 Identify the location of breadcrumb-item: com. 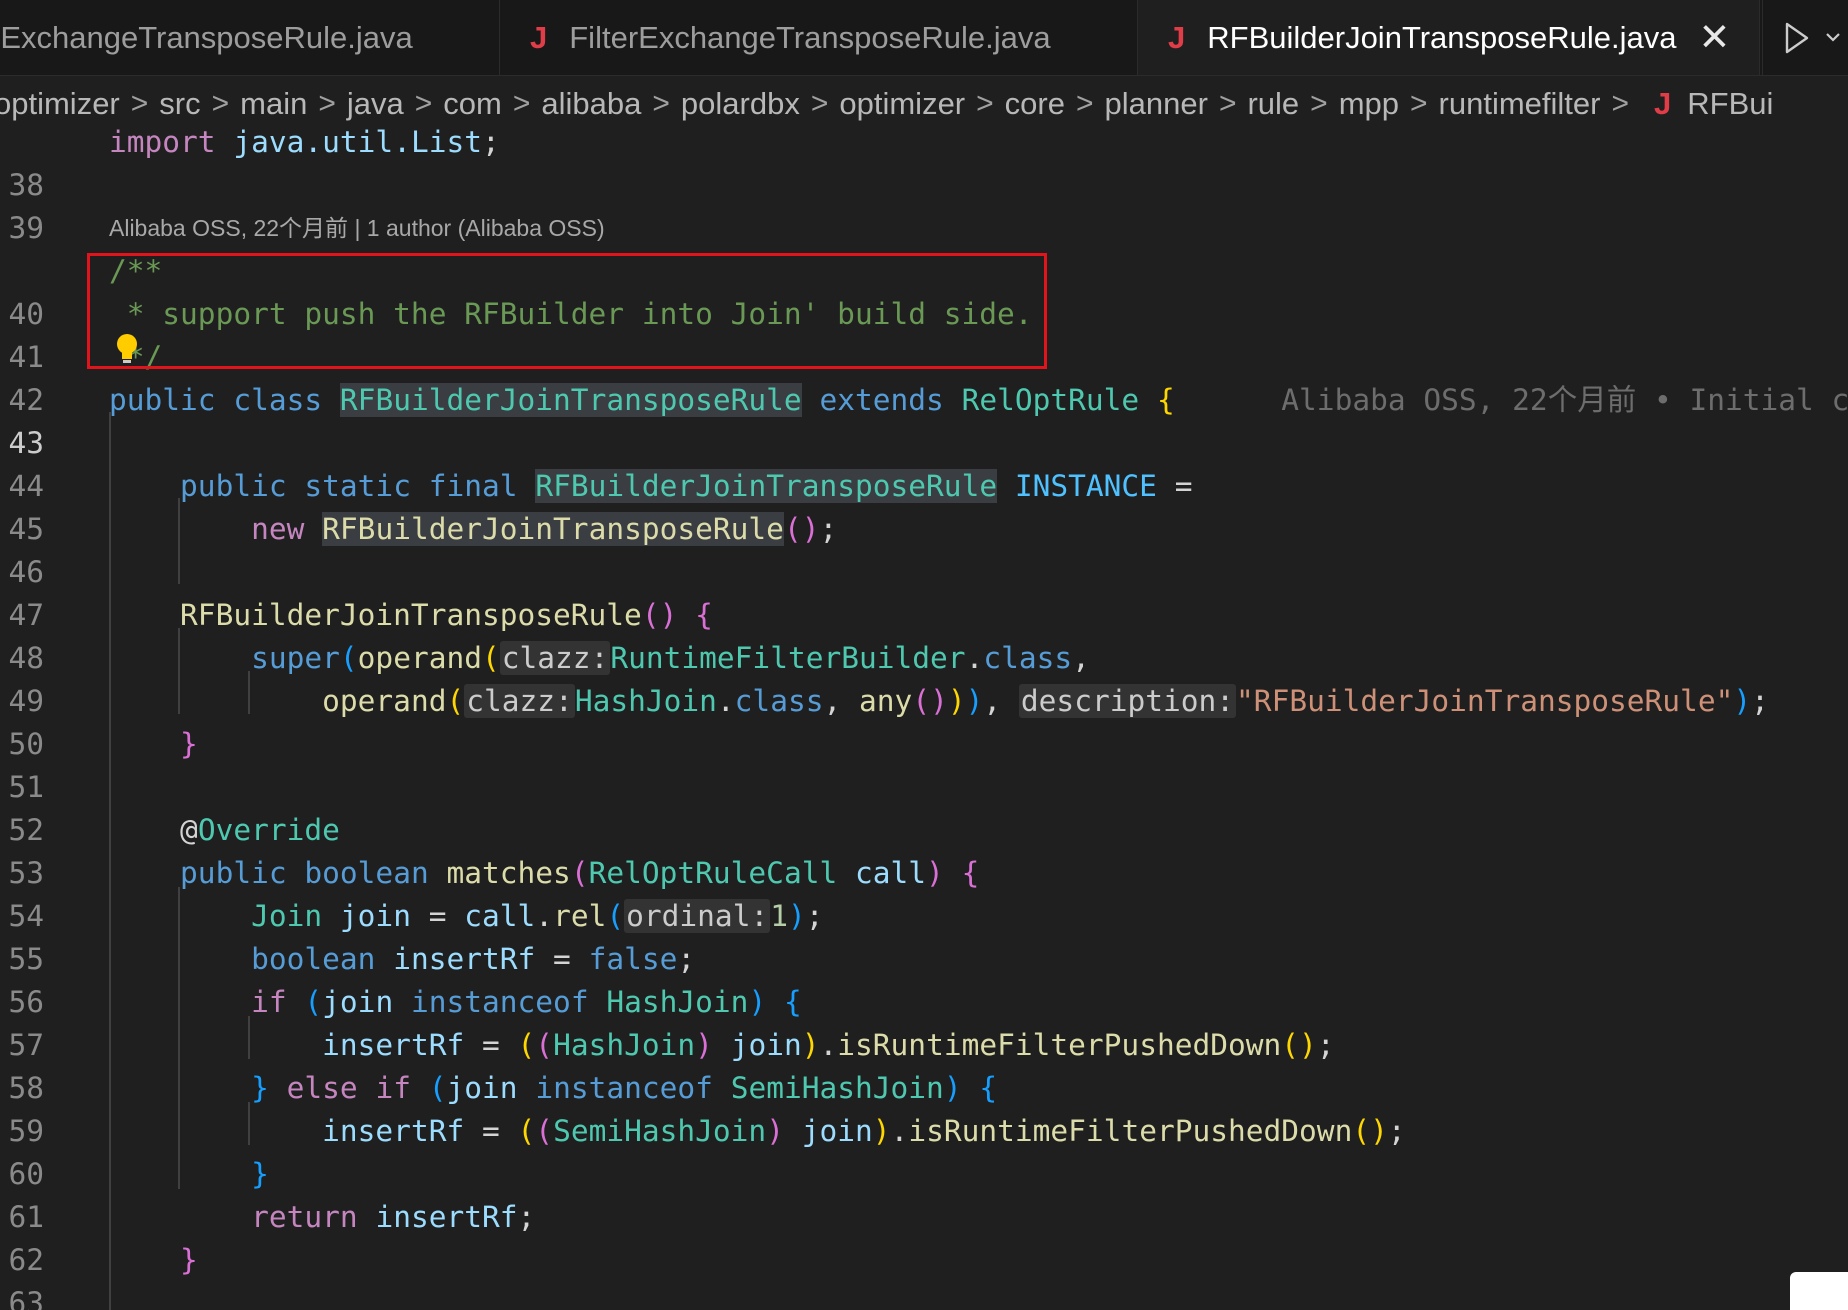
(472, 104).